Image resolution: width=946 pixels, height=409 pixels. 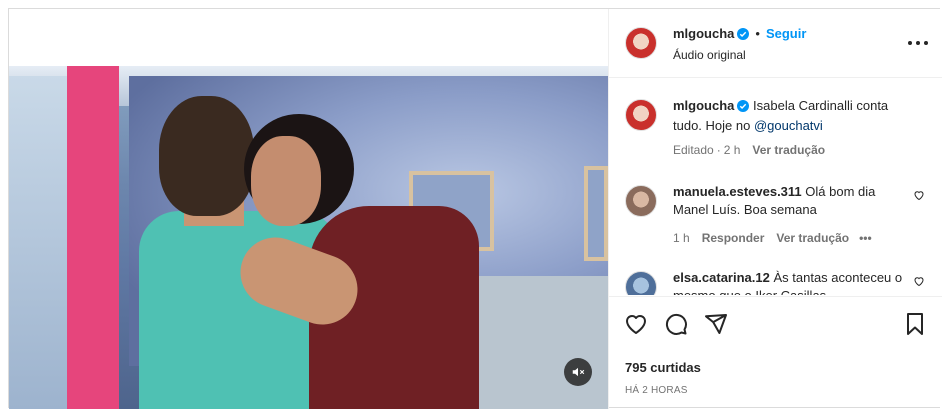 What do you see at coordinates (636, 324) in the screenshot?
I see `like-heart-icon` at bounding box center [636, 324].